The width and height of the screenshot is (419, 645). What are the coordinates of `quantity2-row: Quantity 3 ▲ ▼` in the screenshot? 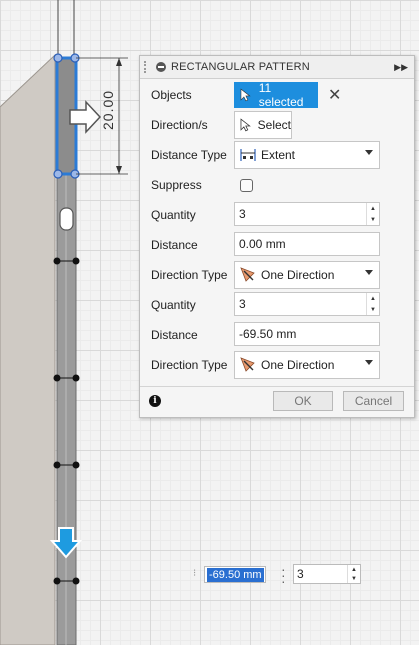 It's located at (277, 305).